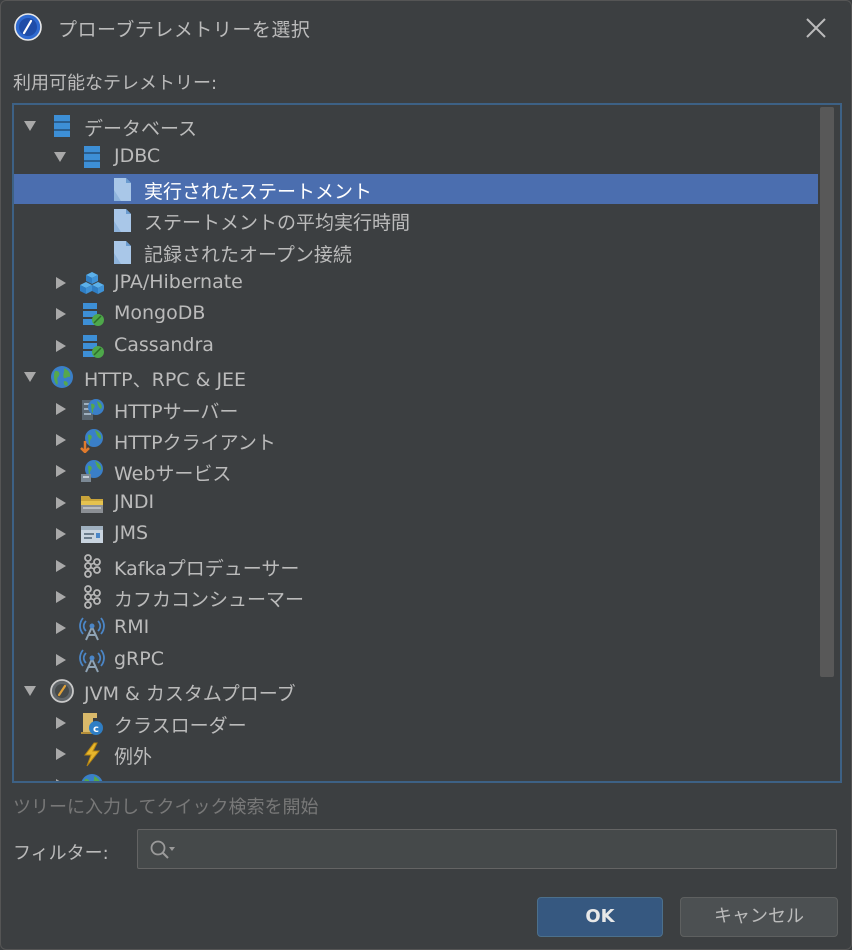 The image size is (852, 950). Describe the element at coordinates (133, 757) in the screenshot. I see `tree-node-label: 例外` at that location.